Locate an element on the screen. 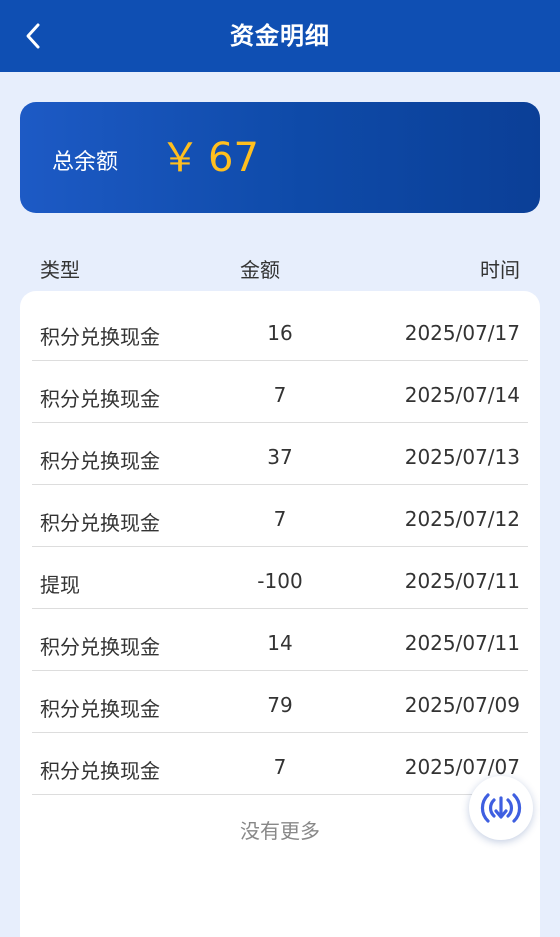  floating-action-button is located at coordinates (501, 808).